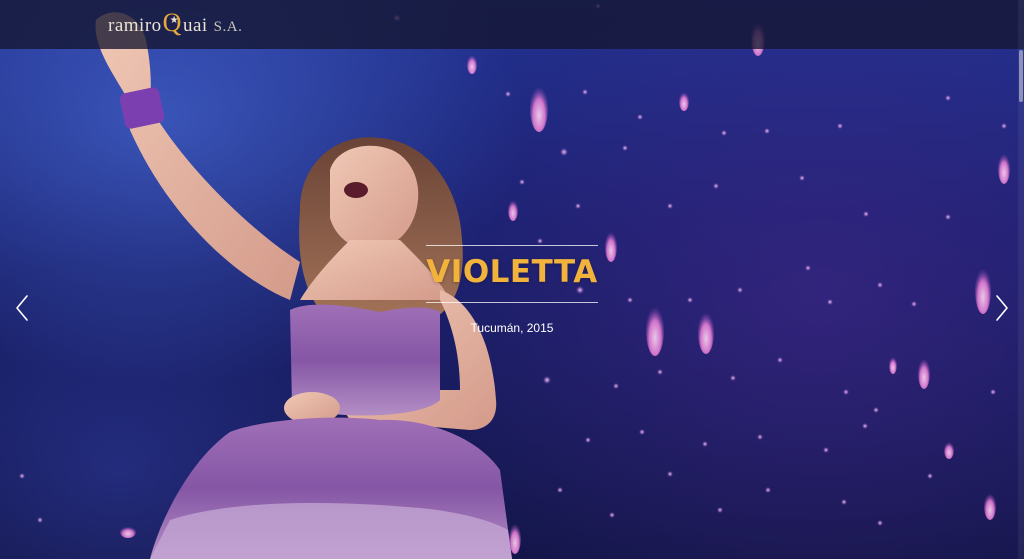 The width and height of the screenshot is (1024, 559). What do you see at coordinates (1021, 76) in the screenshot?
I see `scrollbar-thumb` at bounding box center [1021, 76].